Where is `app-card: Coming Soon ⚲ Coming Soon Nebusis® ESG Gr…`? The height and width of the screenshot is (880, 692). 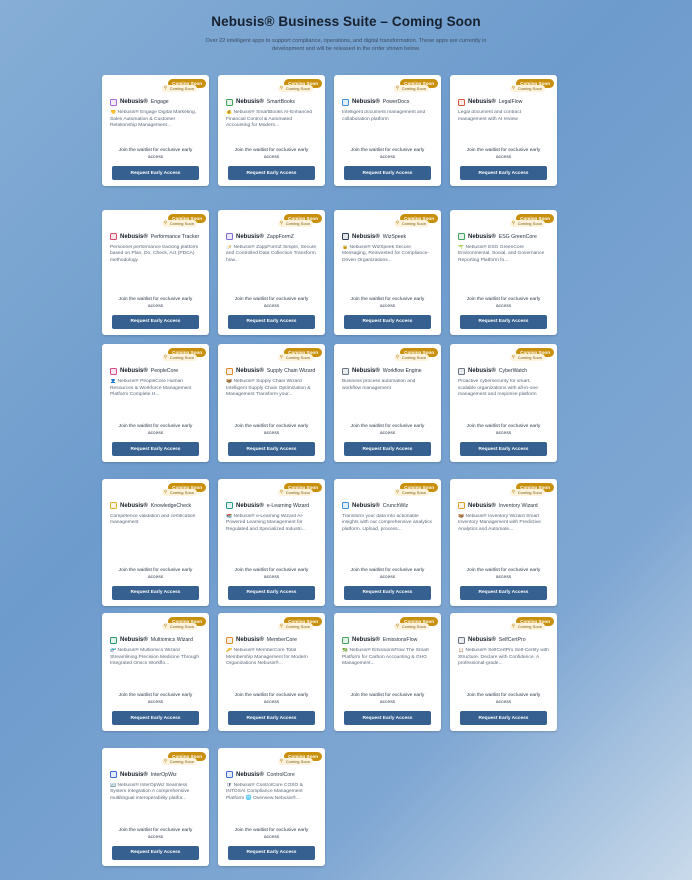 app-card: Coming Soon ⚲ Coming Soon Nebusis® ESG Gr… is located at coordinates (503, 272).